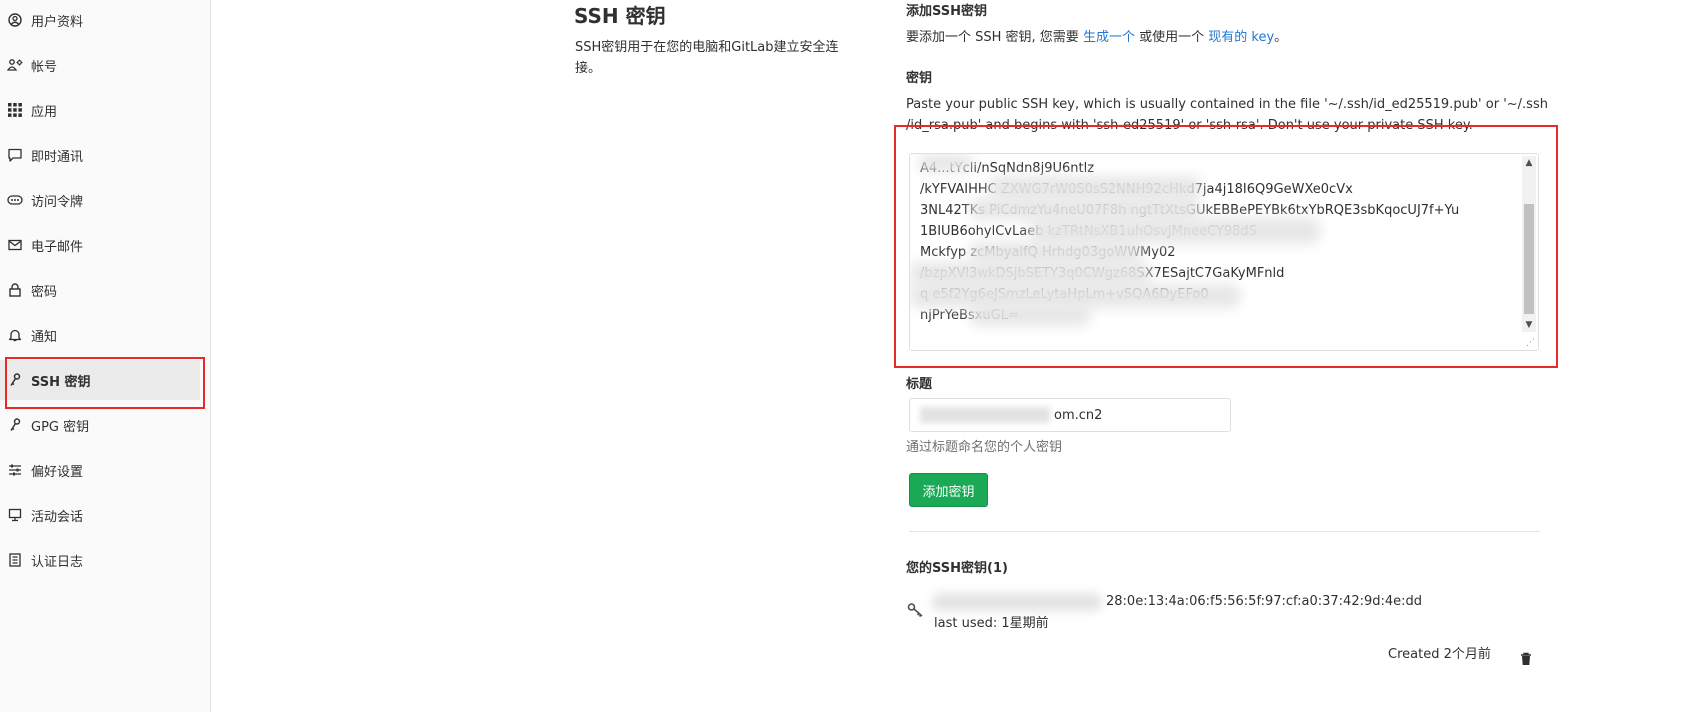  I want to click on sidebar-item-preferences: 偏好设置, so click(100, 470).